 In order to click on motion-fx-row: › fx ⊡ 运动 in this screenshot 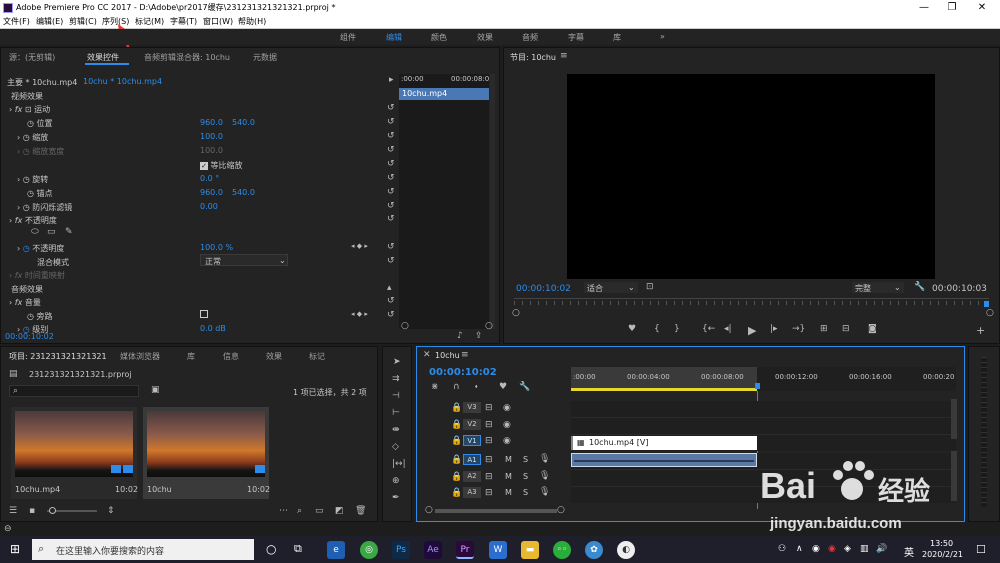, I will do `click(29, 109)`.